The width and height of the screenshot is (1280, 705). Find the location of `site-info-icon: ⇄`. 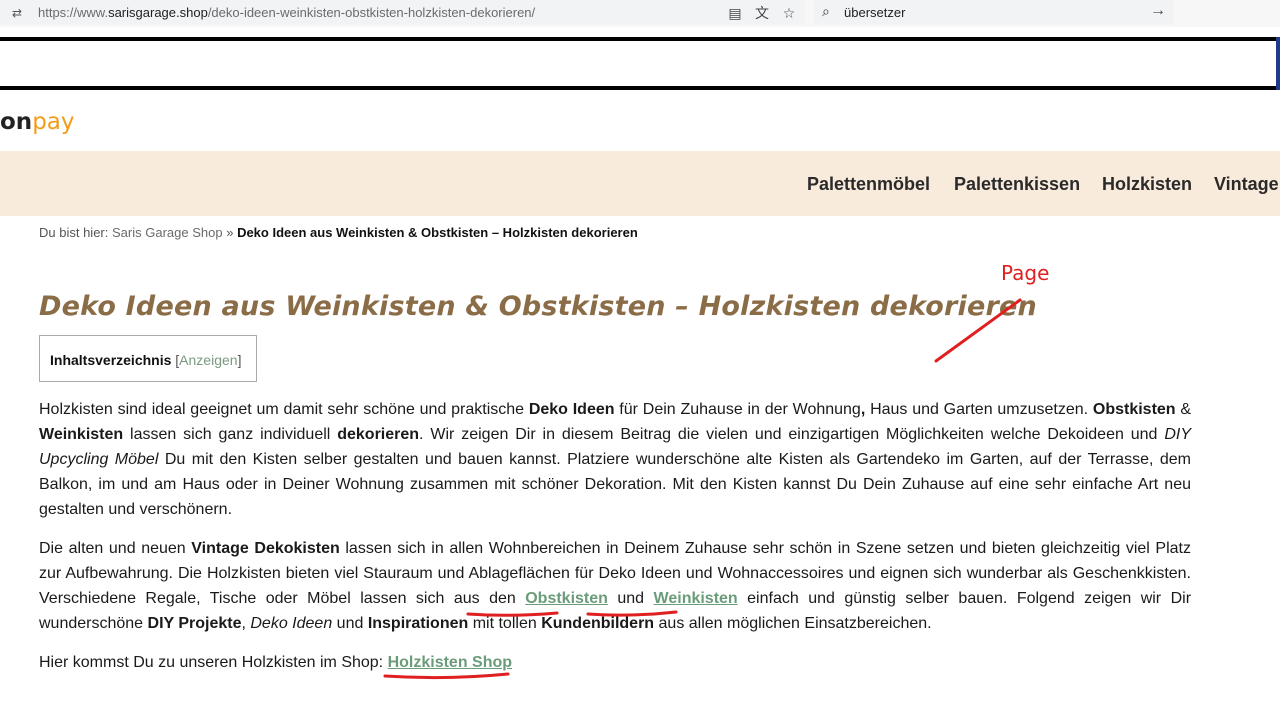

site-info-icon: ⇄ is located at coordinates (20, 13).